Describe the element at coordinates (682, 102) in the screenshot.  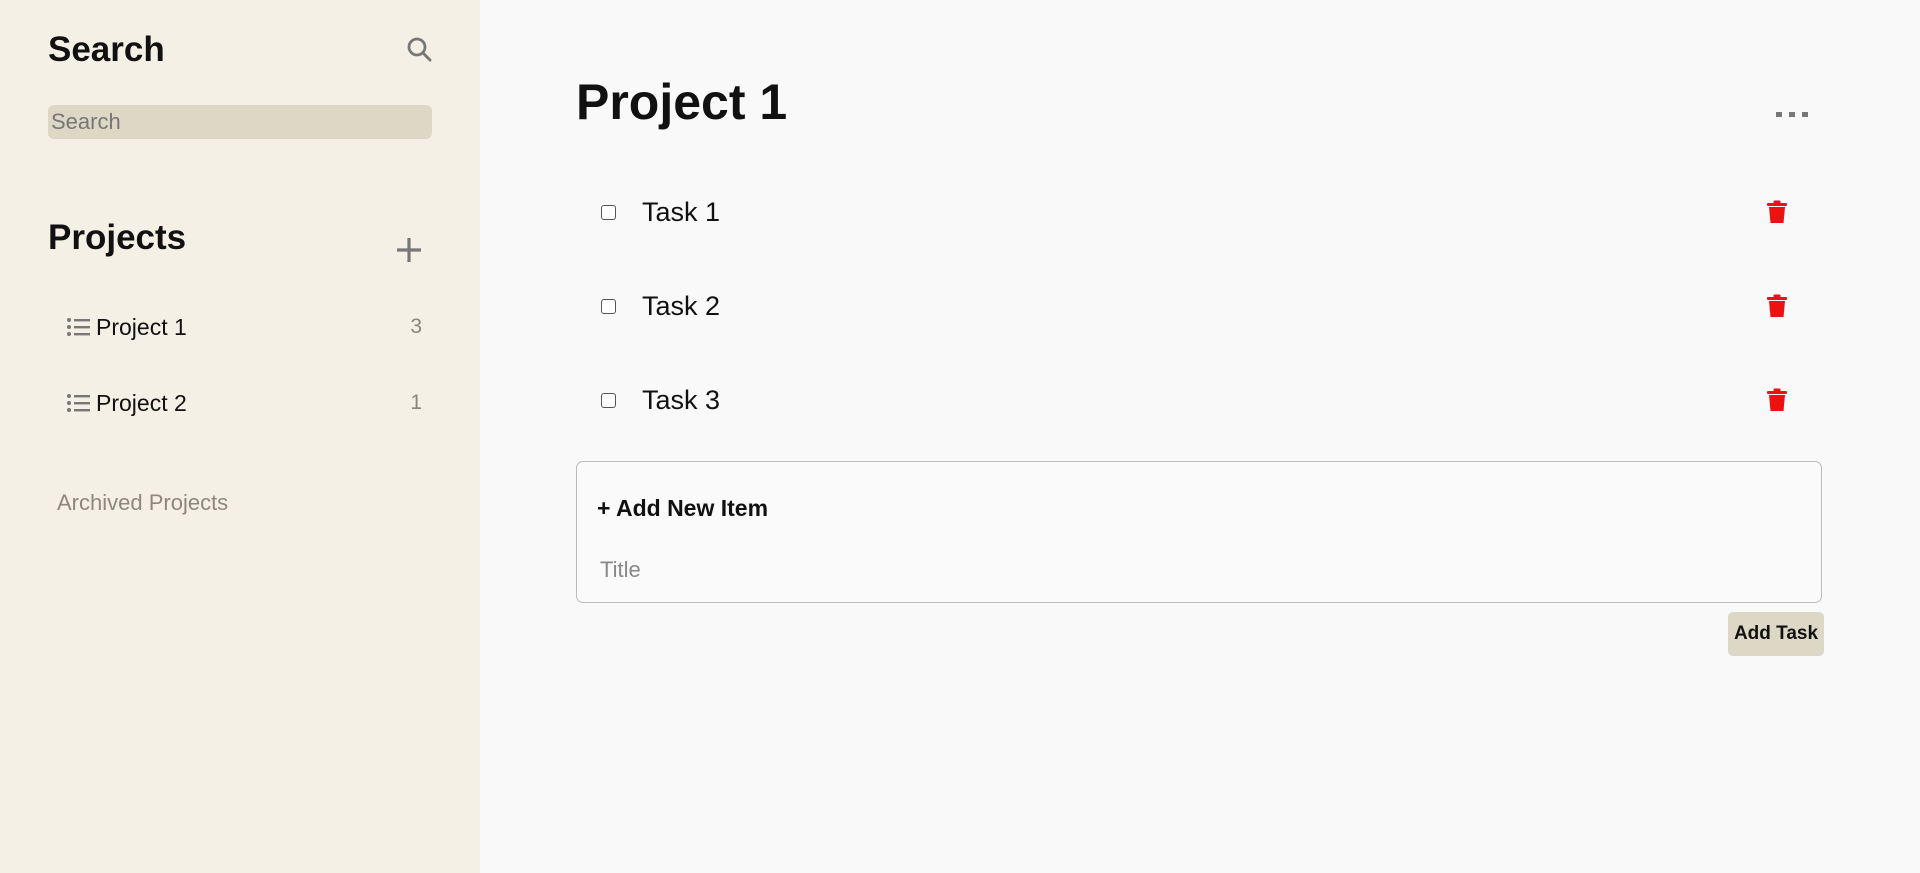
I see `page-title: Project 1` at that location.